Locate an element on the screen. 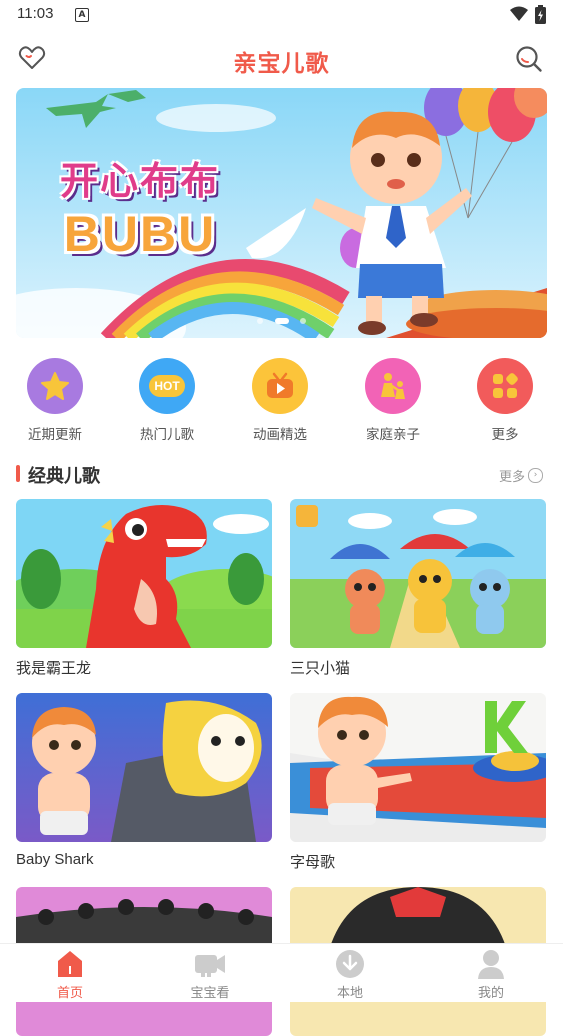 The width and height of the screenshot is (563, 1036). section-accent-bar is located at coordinates (18, 473).